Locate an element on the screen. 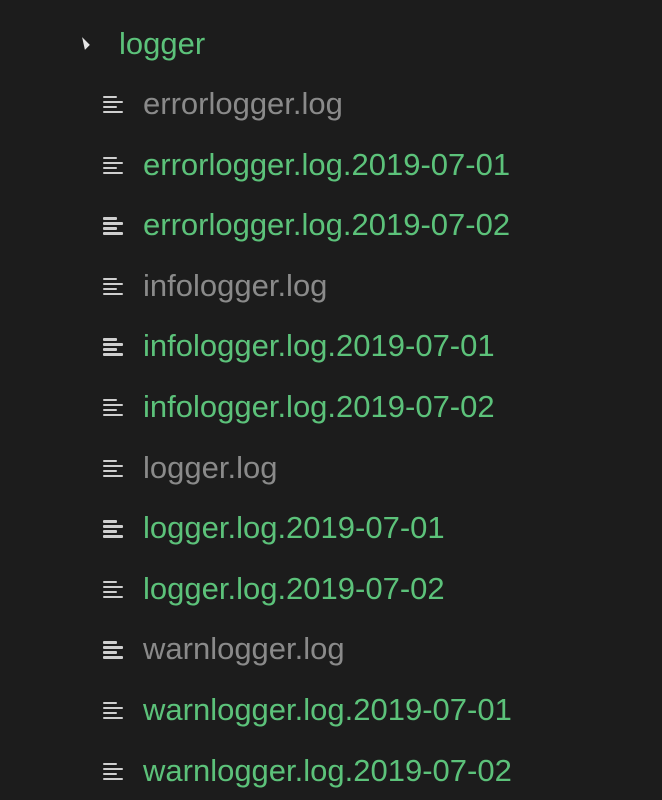  file-item: warnlogger.log is located at coordinates (331, 650).